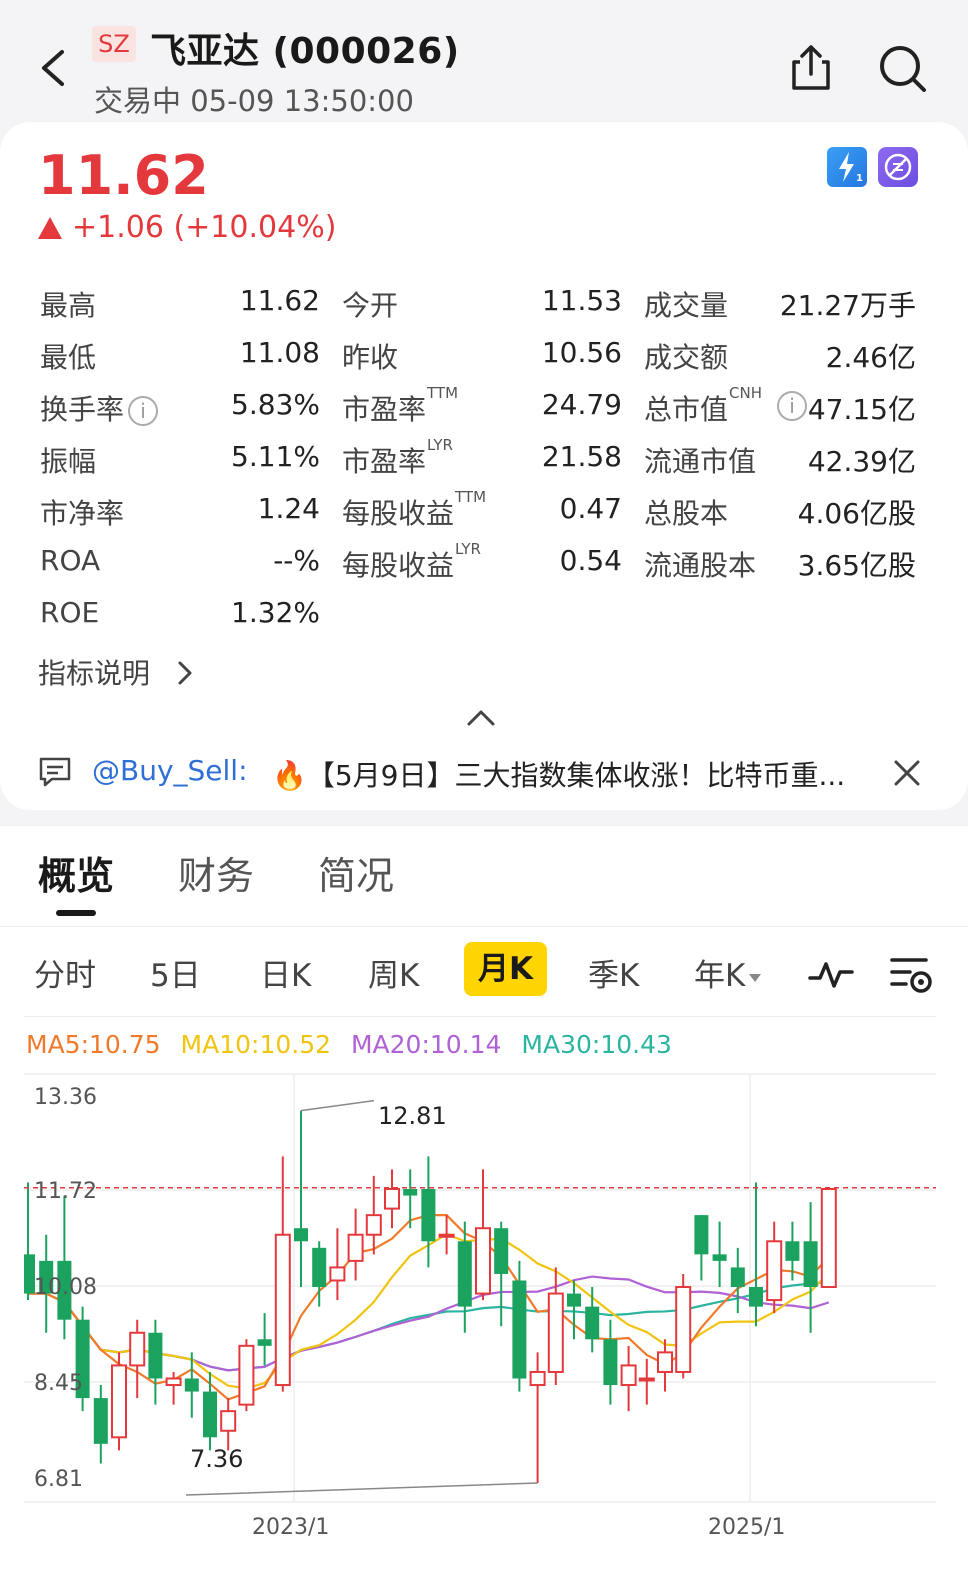 Image resolution: width=968 pixels, height=1579 pixels. I want to click on indicator-explanation-label: 指标说明, so click(94, 673).